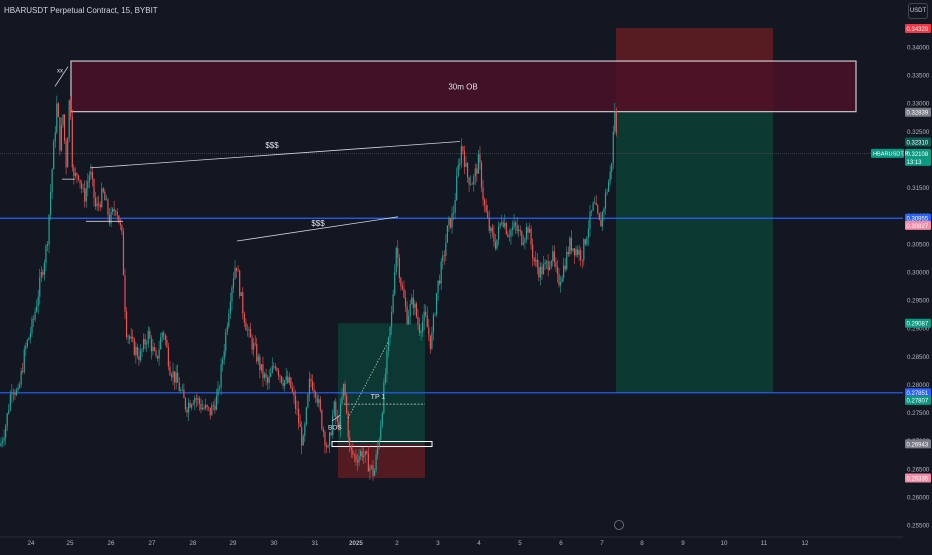 Image resolution: width=932 pixels, height=555 pixels. What do you see at coordinates (619, 525) in the screenshot?
I see `event-marker-icon` at bounding box center [619, 525].